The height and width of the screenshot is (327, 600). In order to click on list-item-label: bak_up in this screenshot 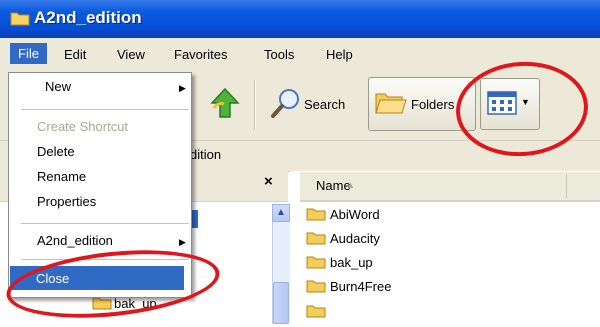, I will do `click(351, 262)`.